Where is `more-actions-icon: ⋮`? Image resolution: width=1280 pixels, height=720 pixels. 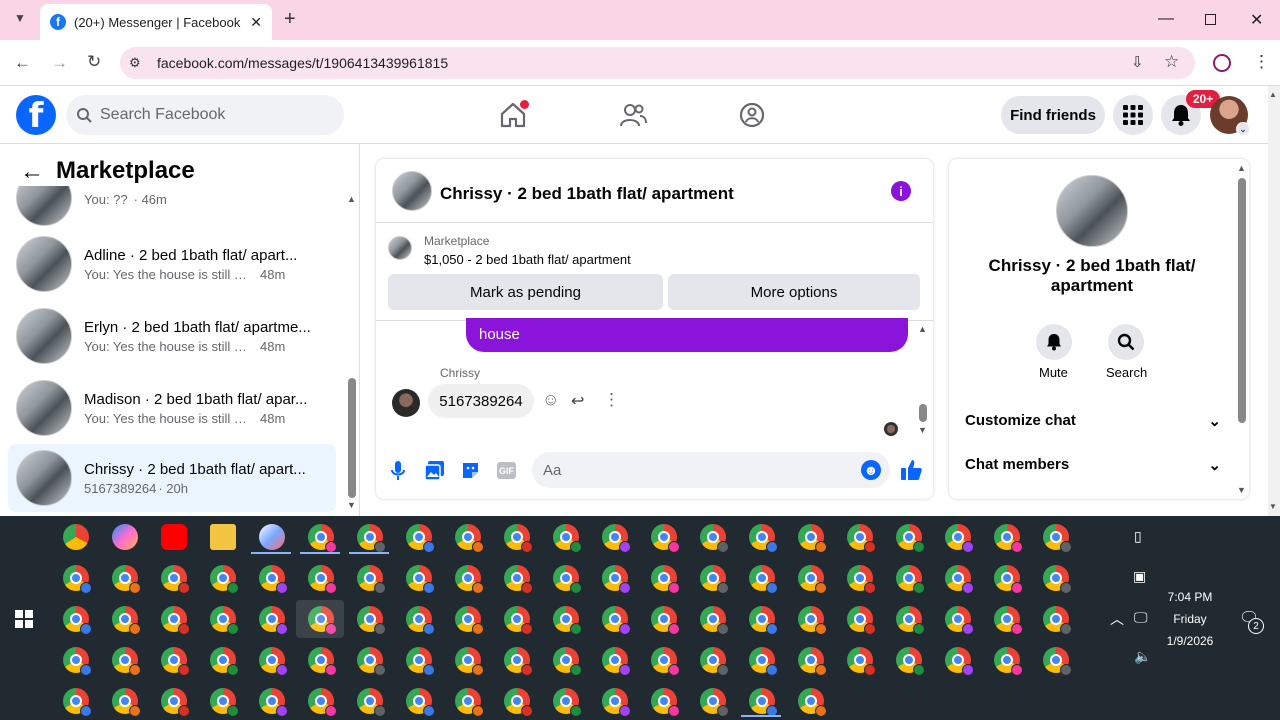 more-actions-icon: ⋮ is located at coordinates (611, 400).